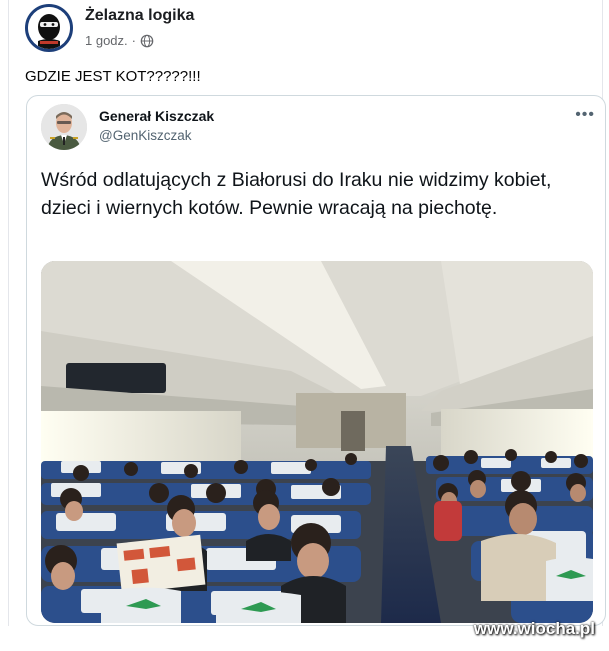 This screenshot has width=609, height=651. What do you see at coordinates (156, 116) in the screenshot?
I see `tweet-author-name: Generał Kiszczak` at bounding box center [156, 116].